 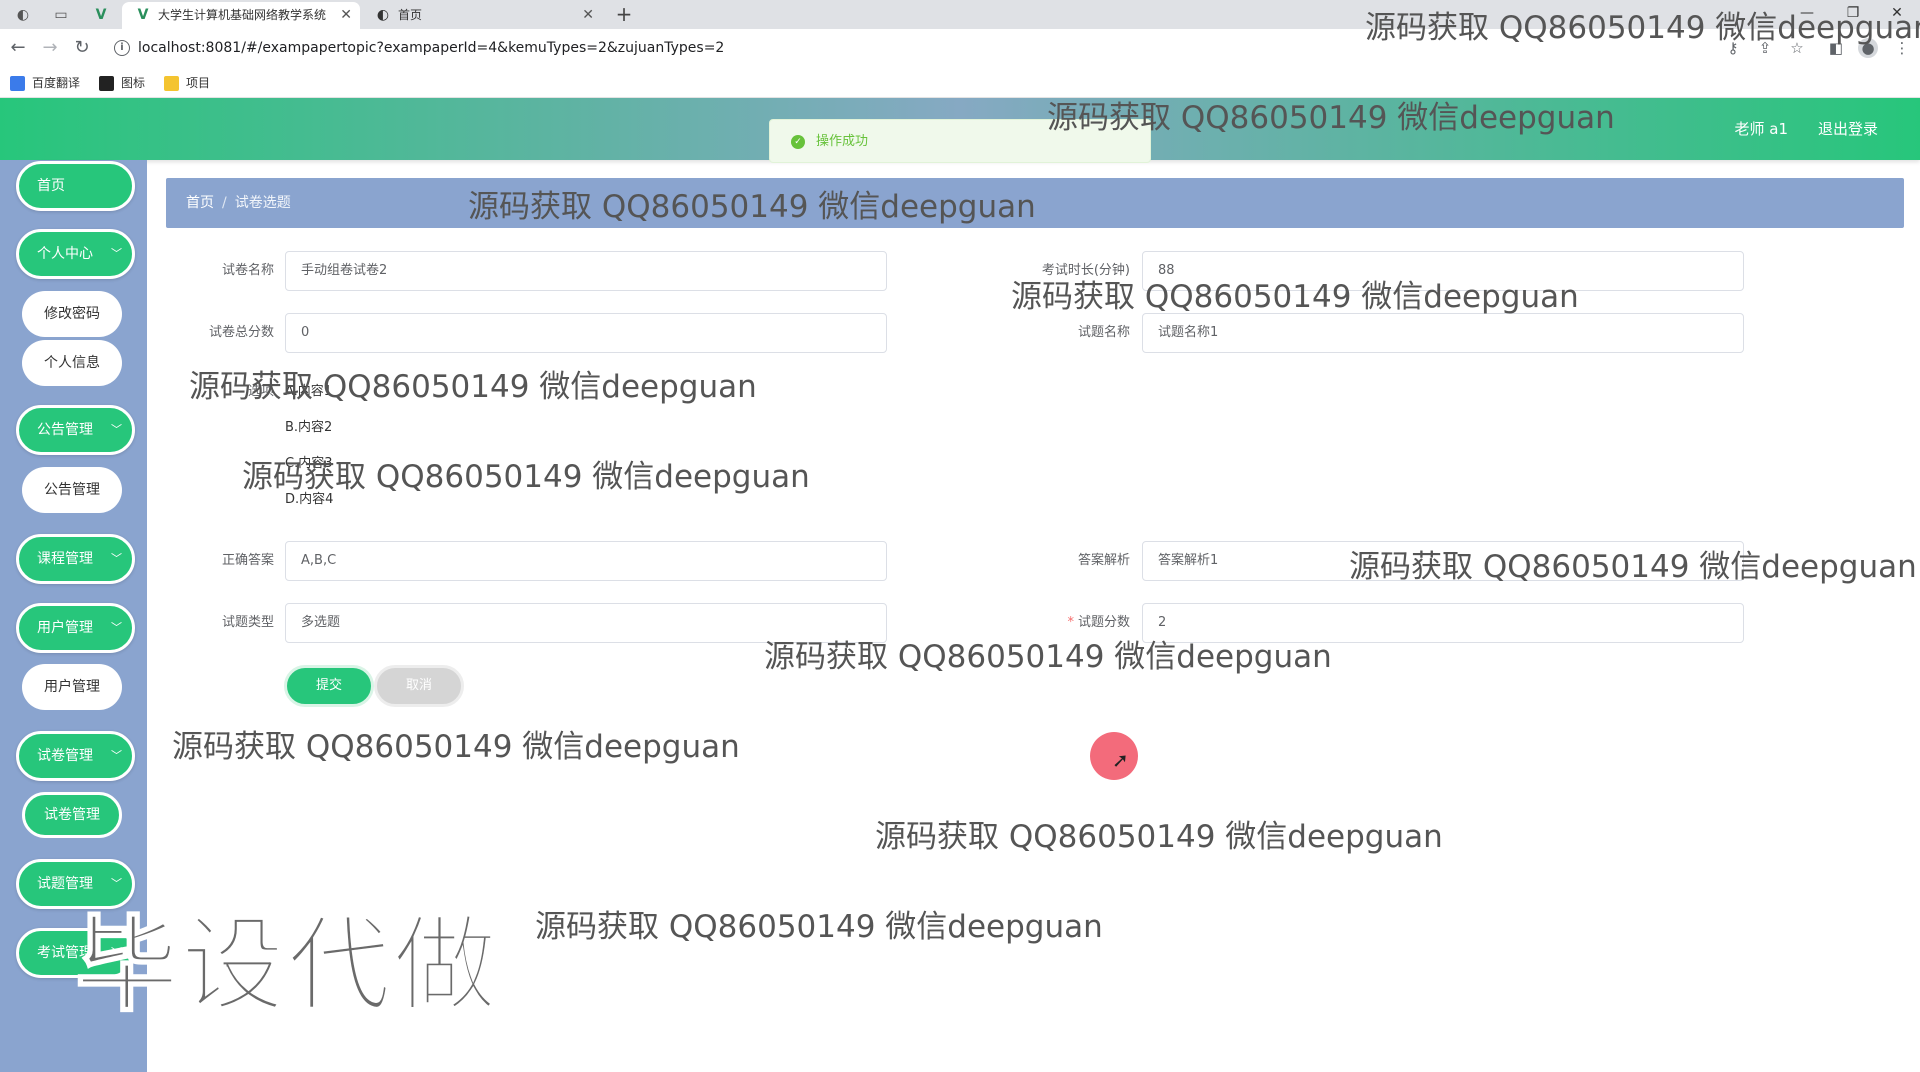 What do you see at coordinates (262, 203) in the screenshot?
I see `breadcrumb-current: 试卷选题` at bounding box center [262, 203].